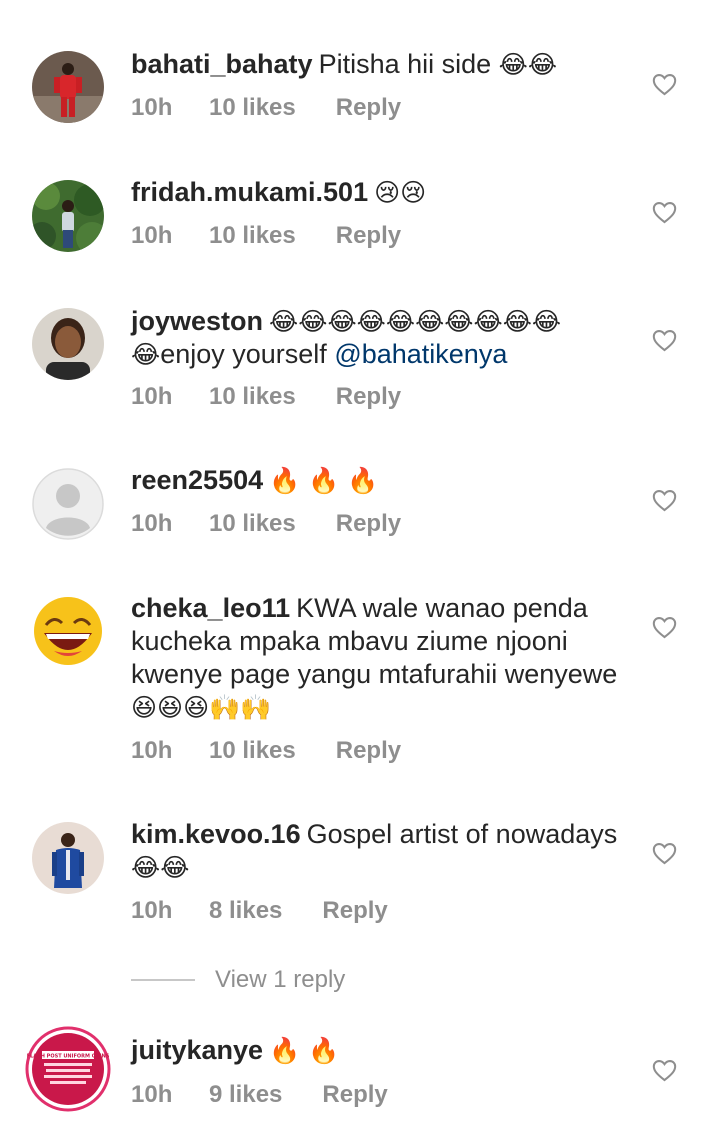 The width and height of the screenshot is (709, 1129). Describe the element at coordinates (245, 1095) in the screenshot. I see `comment-likes: 9 likes` at that location.